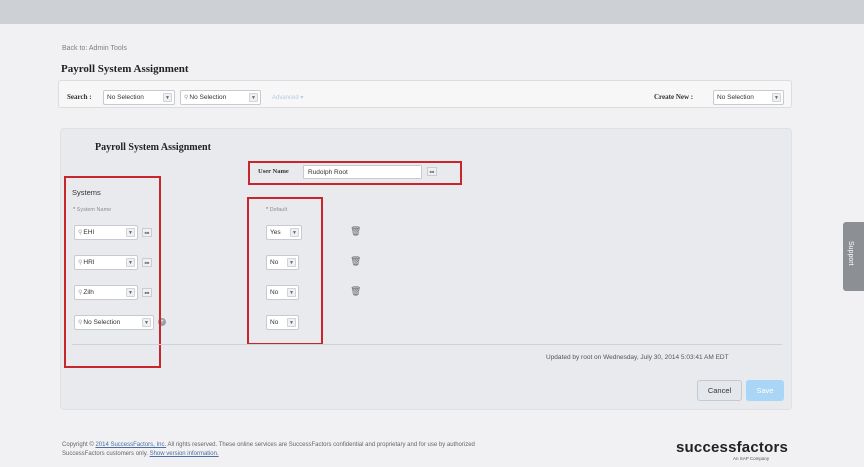 The image size is (864, 467). Describe the element at coordinates (719, 390) in the screenshot. I see `cancel-button: Cancel` at that location.